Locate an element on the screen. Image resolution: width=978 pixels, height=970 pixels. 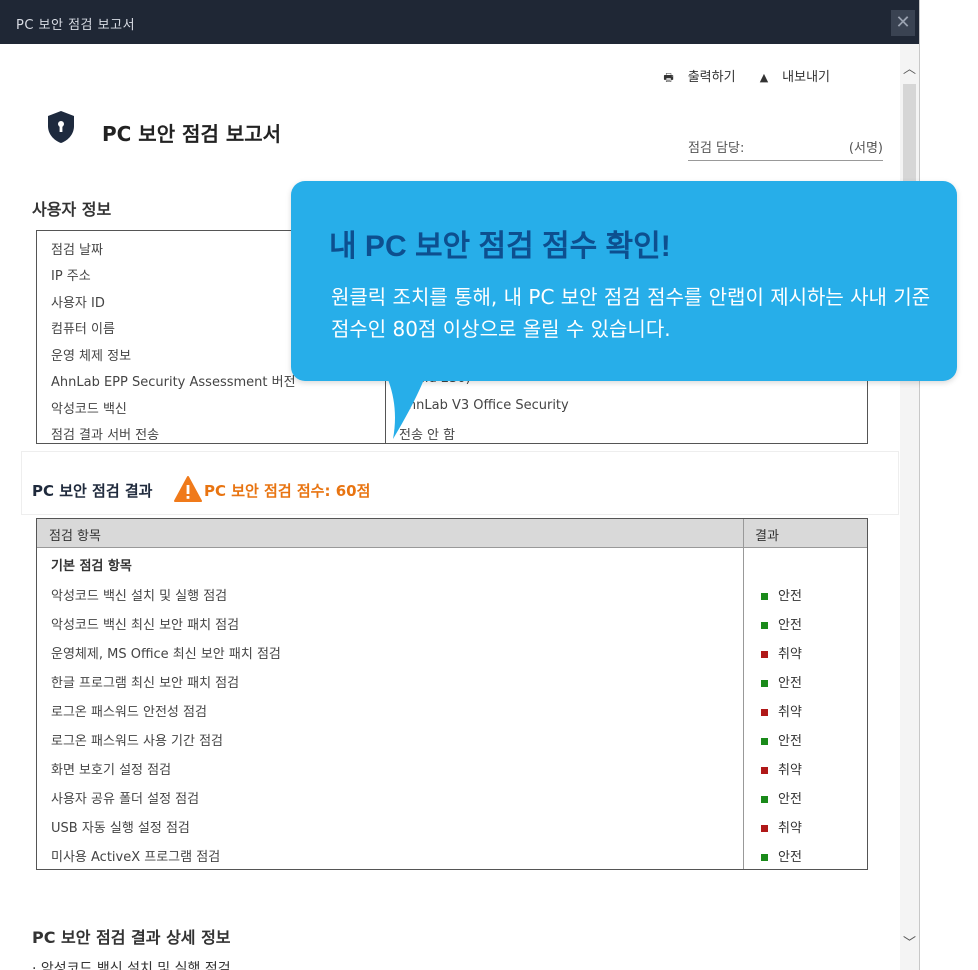
info-label-userid: 사용자 ID is located at coordinates (78, 303).